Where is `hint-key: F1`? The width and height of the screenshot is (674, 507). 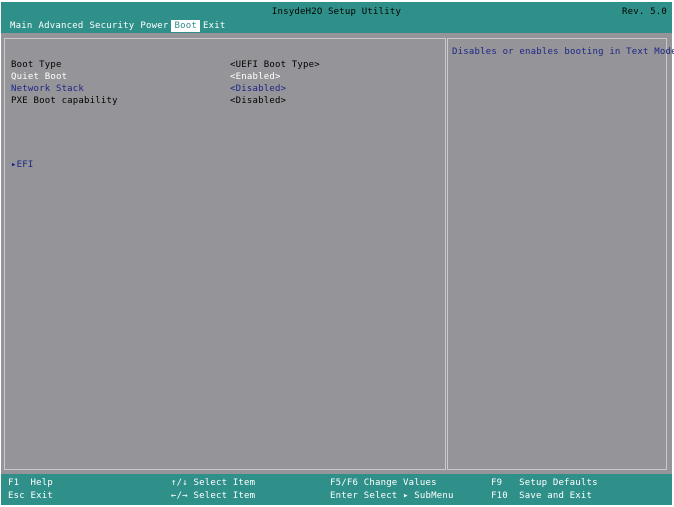 hint-key: F1 is located at coordinates (14, 483).